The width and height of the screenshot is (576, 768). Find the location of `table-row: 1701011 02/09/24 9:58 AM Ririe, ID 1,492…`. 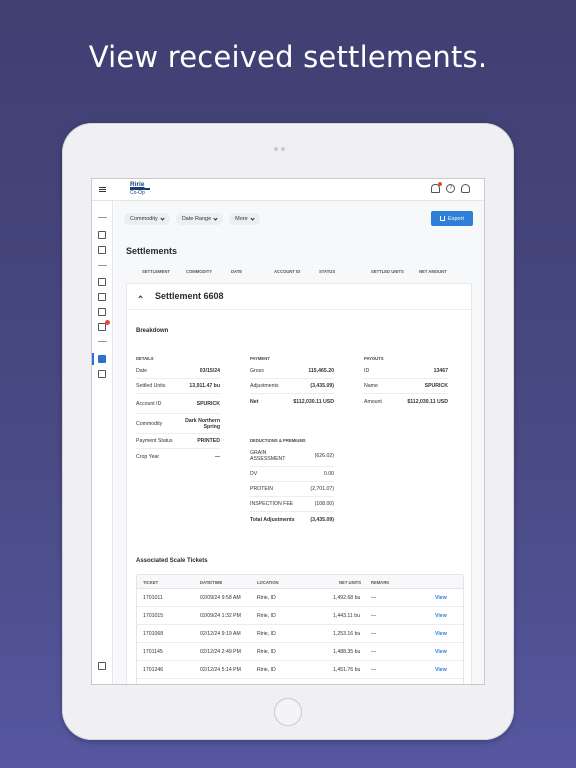

table-row: 1701011 02/09/24 9:58 AM Ririe, ID 1,492… is located at coordinates (300, 598).